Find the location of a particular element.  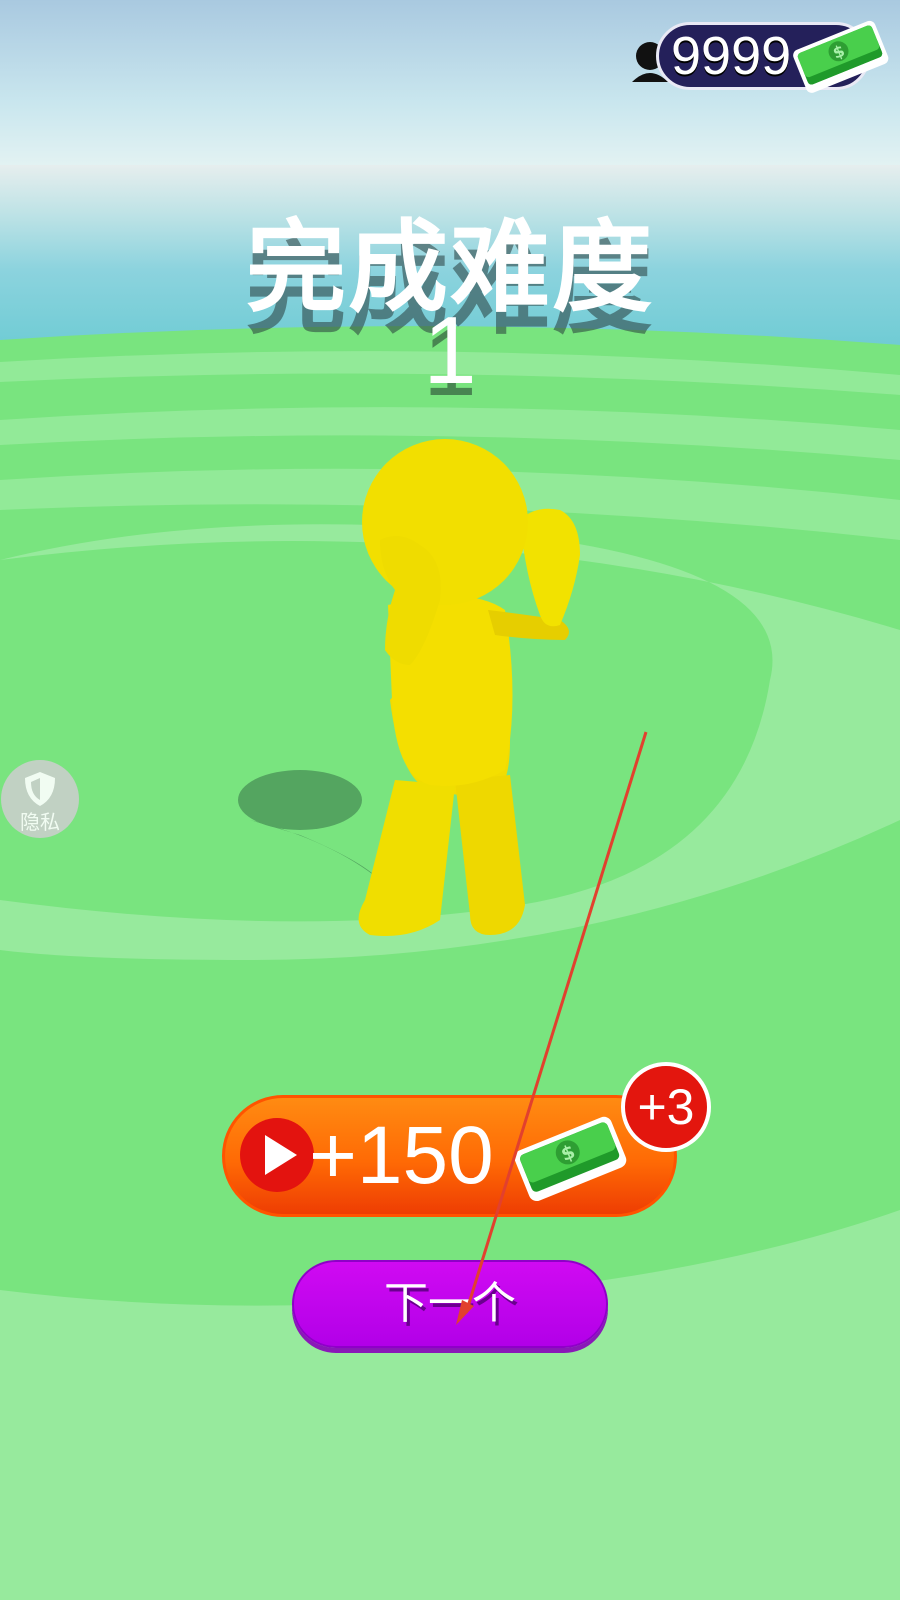

reward-multiplier-badge: +3 is located at coordinates (666, 1107).